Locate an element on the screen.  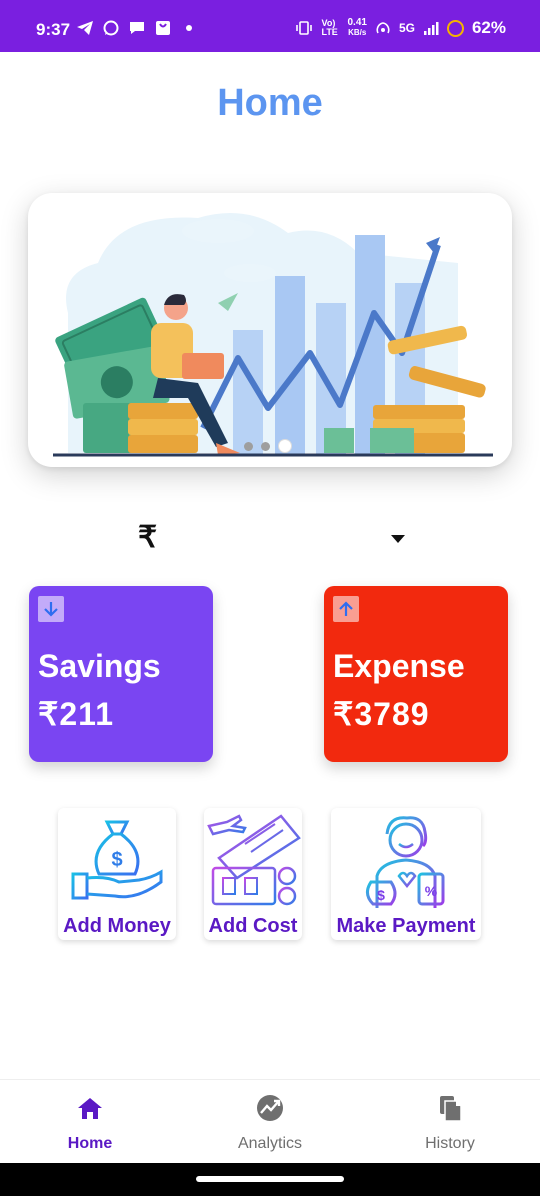
arrow-down-icon is located at coordinates (51, 609).